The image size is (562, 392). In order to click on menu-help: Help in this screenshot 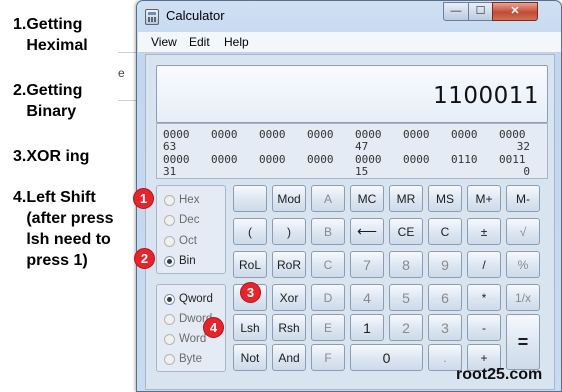, I will do `click(236, 42)`.